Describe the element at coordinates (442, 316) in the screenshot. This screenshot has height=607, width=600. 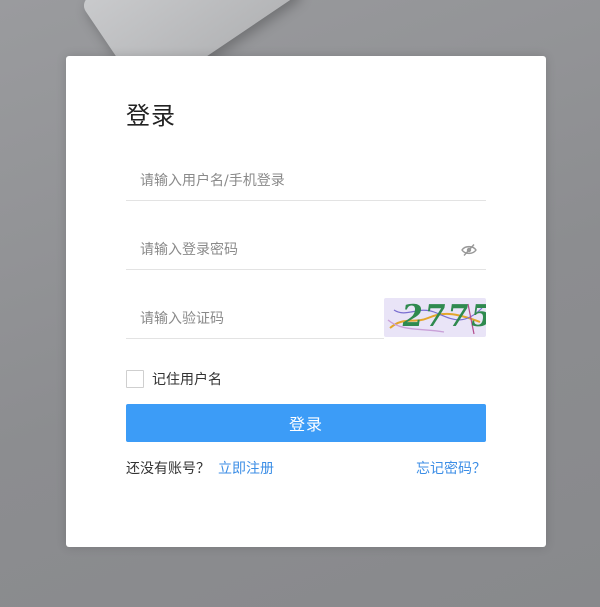
I see `captcha-code: 2775` at that location.